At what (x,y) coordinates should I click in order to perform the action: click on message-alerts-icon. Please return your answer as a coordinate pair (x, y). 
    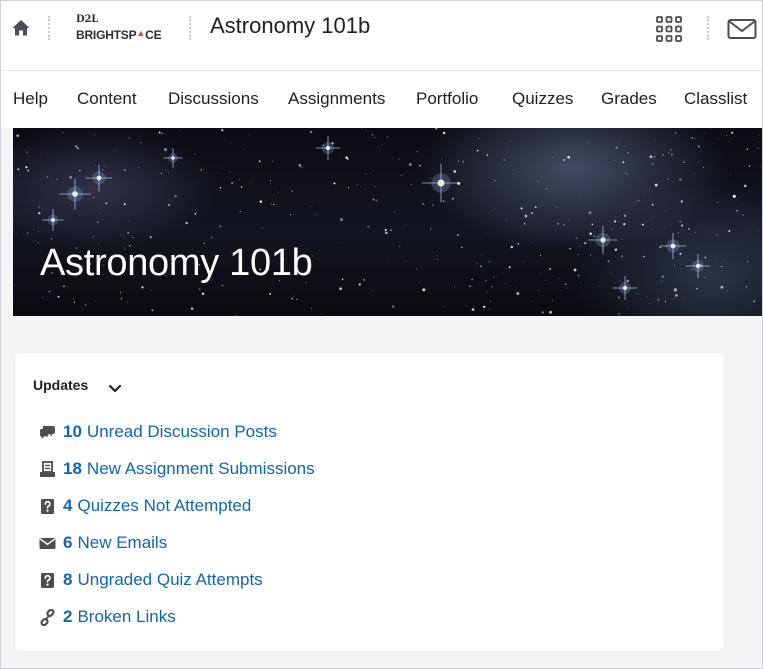
    Looking at the image, I should click on (742, 29).